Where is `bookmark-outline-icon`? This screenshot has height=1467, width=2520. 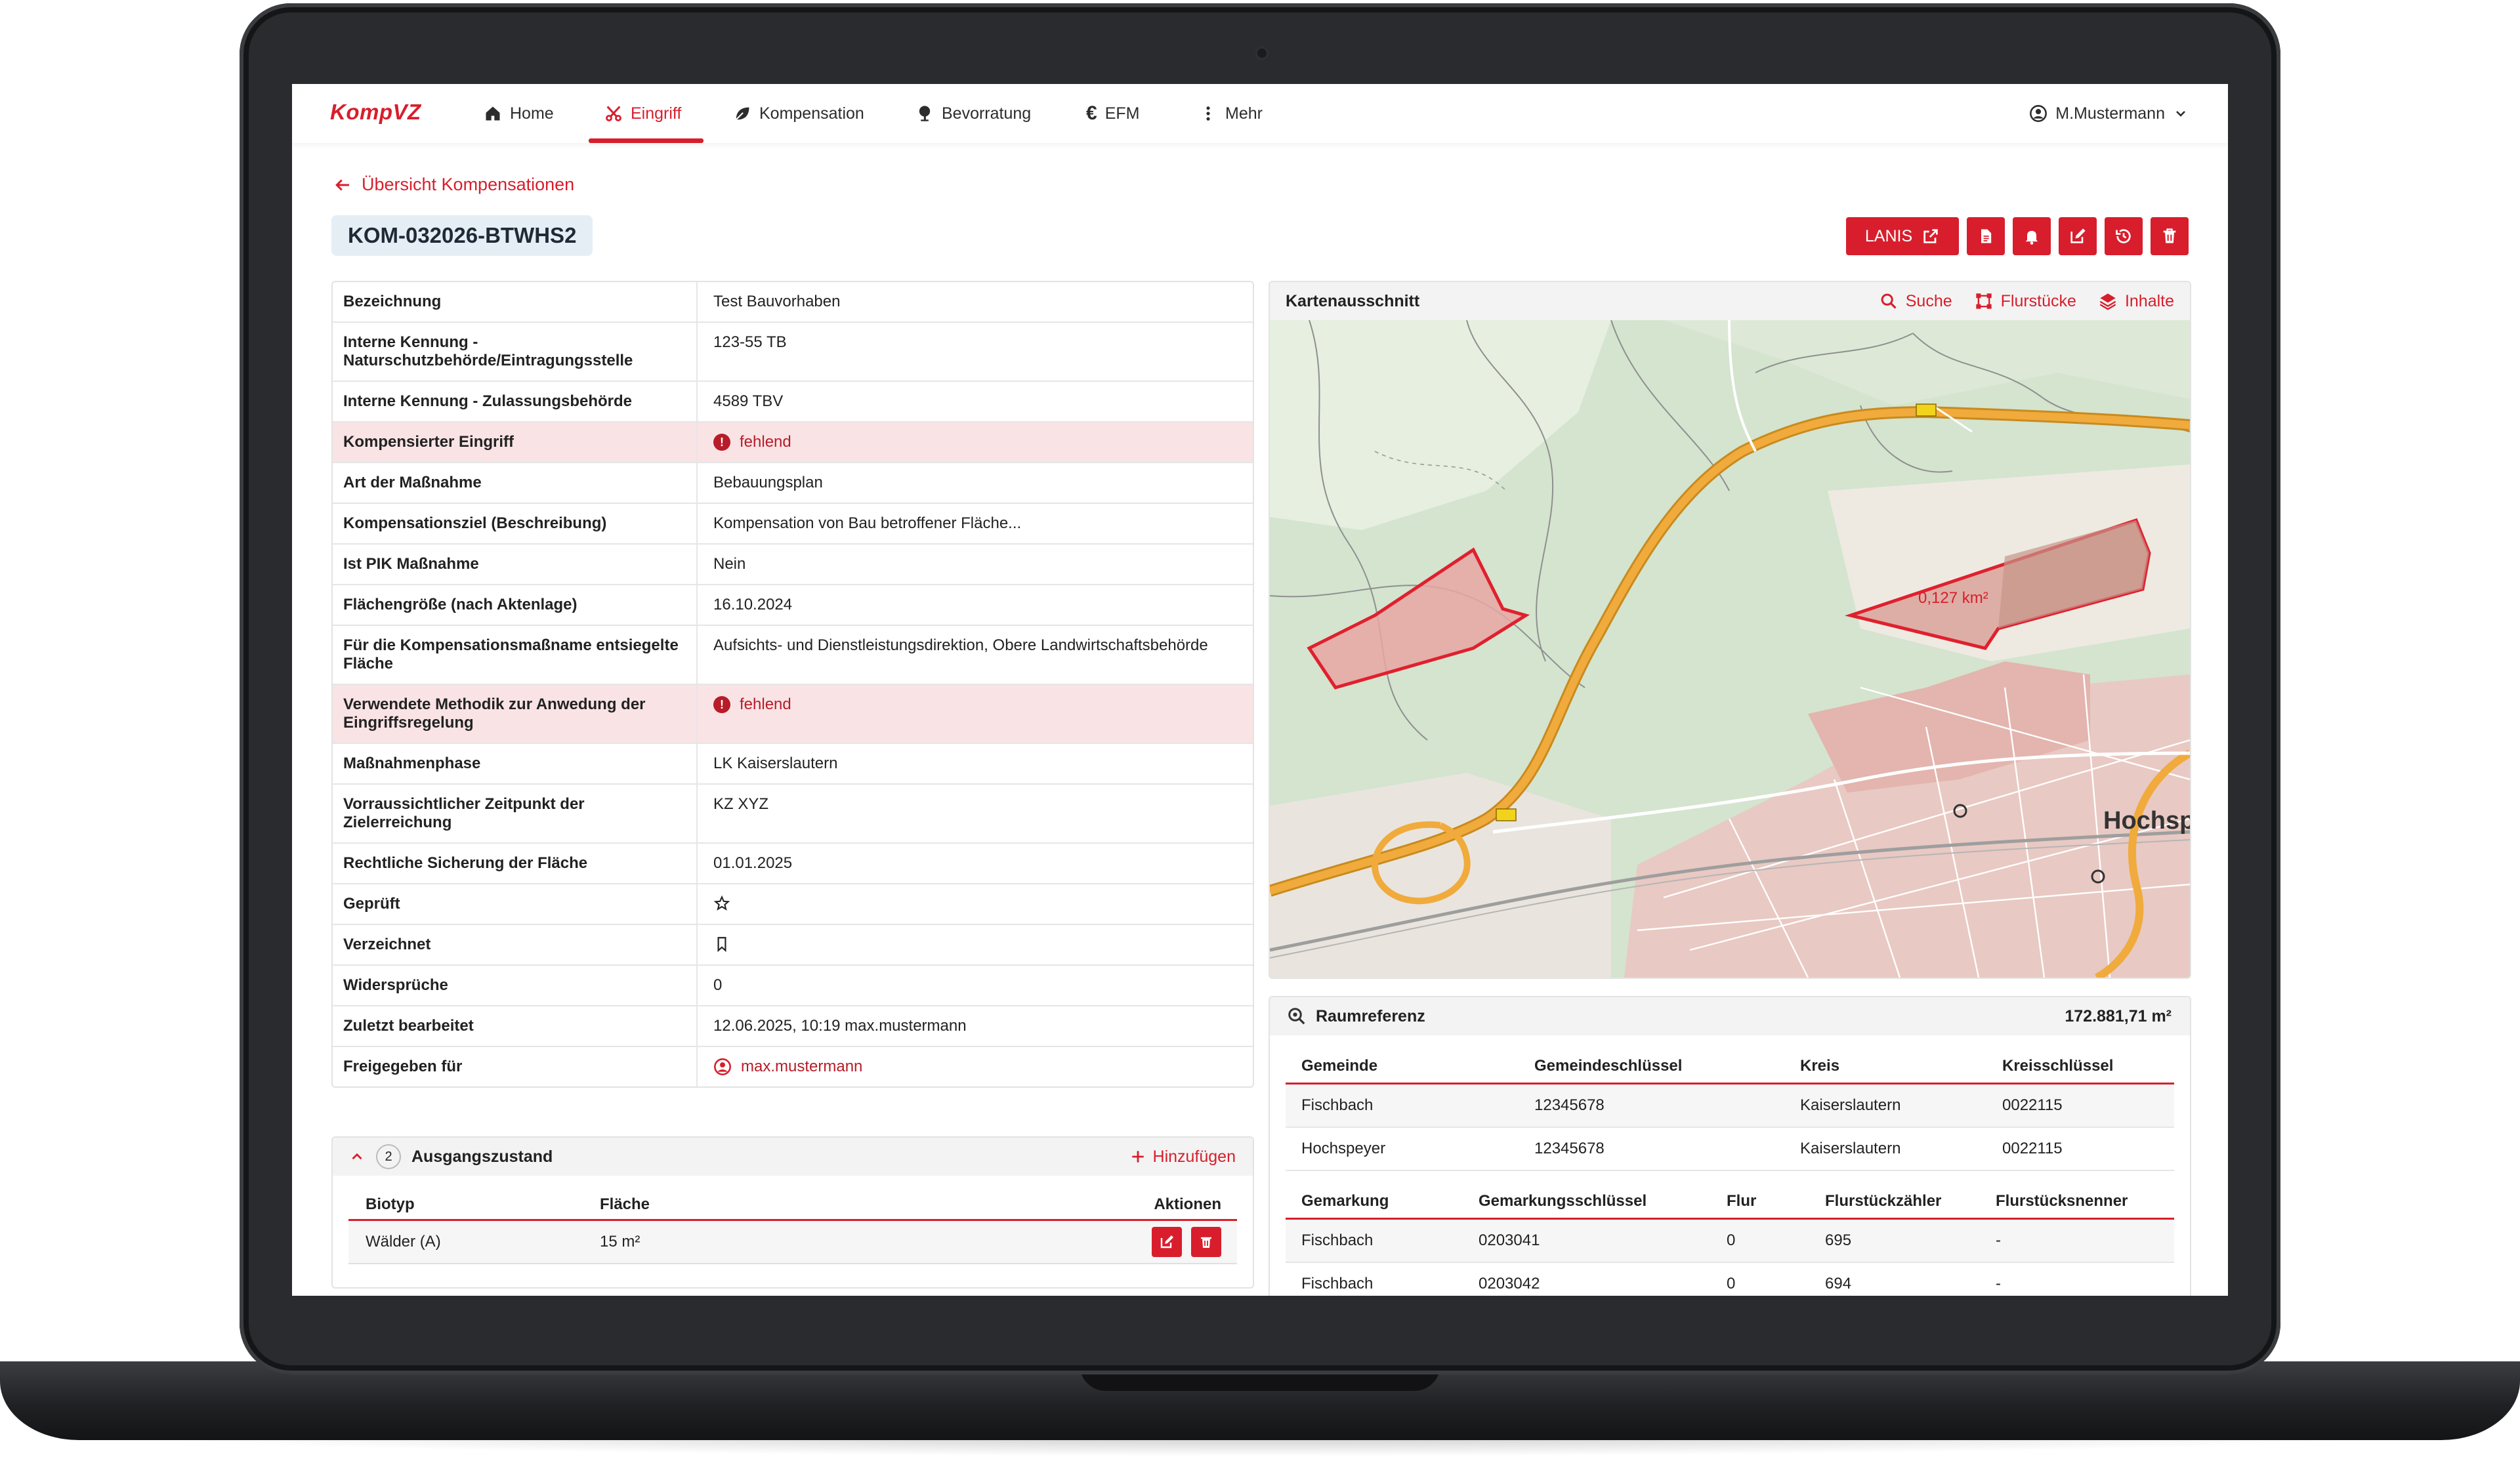 bookmark-outline-icon is located at coordinates (721, 944).